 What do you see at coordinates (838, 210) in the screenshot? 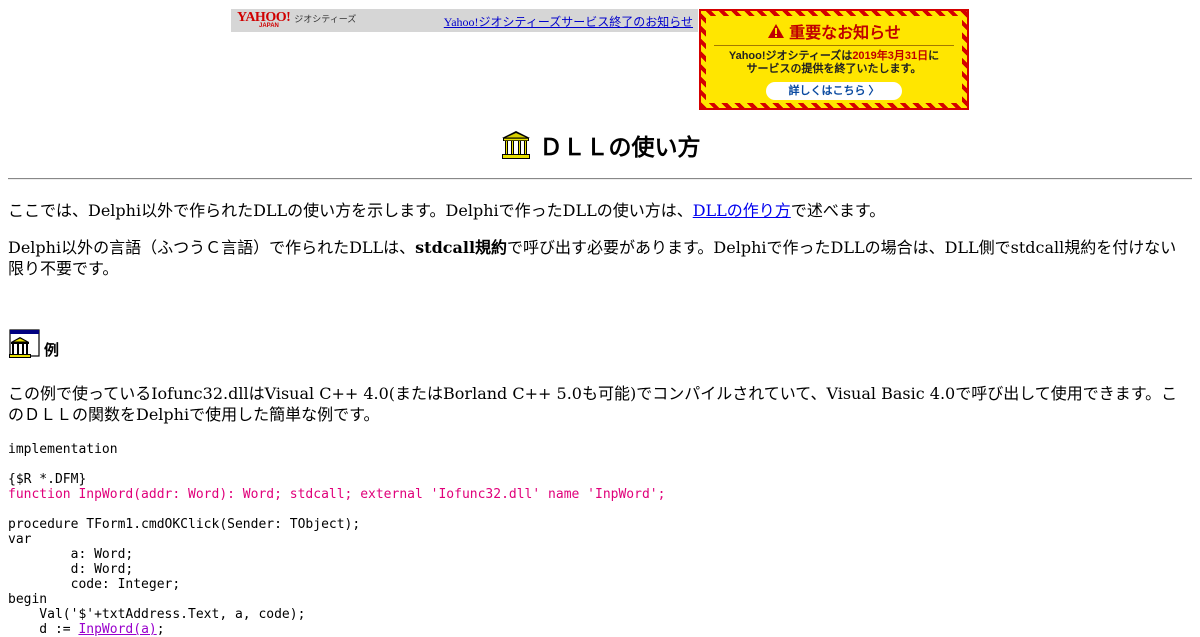
I see `intro-text-post: で述べます。` at bounding box center [838, 210].